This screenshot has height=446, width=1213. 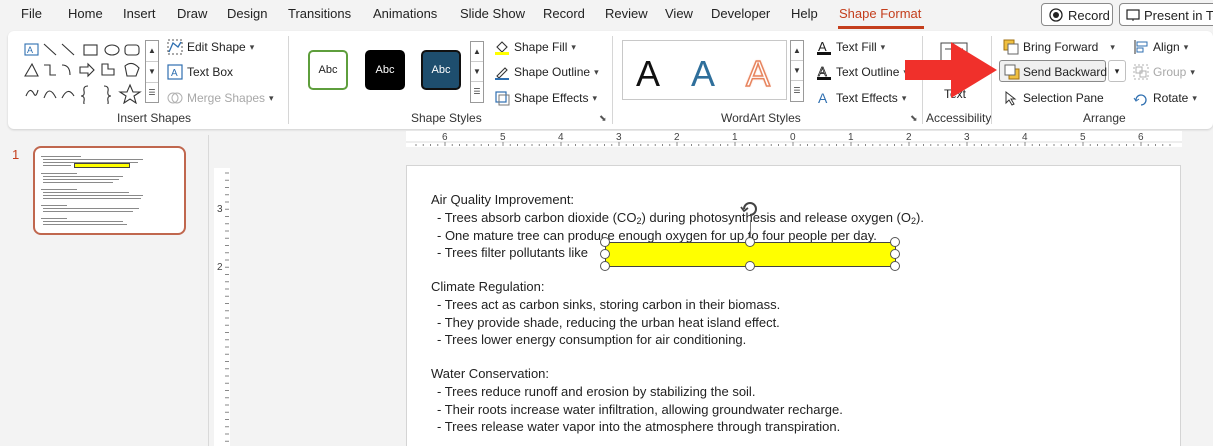 I want to click on shape-effects-caret-icon: ▾, so click(x=595, y=97).